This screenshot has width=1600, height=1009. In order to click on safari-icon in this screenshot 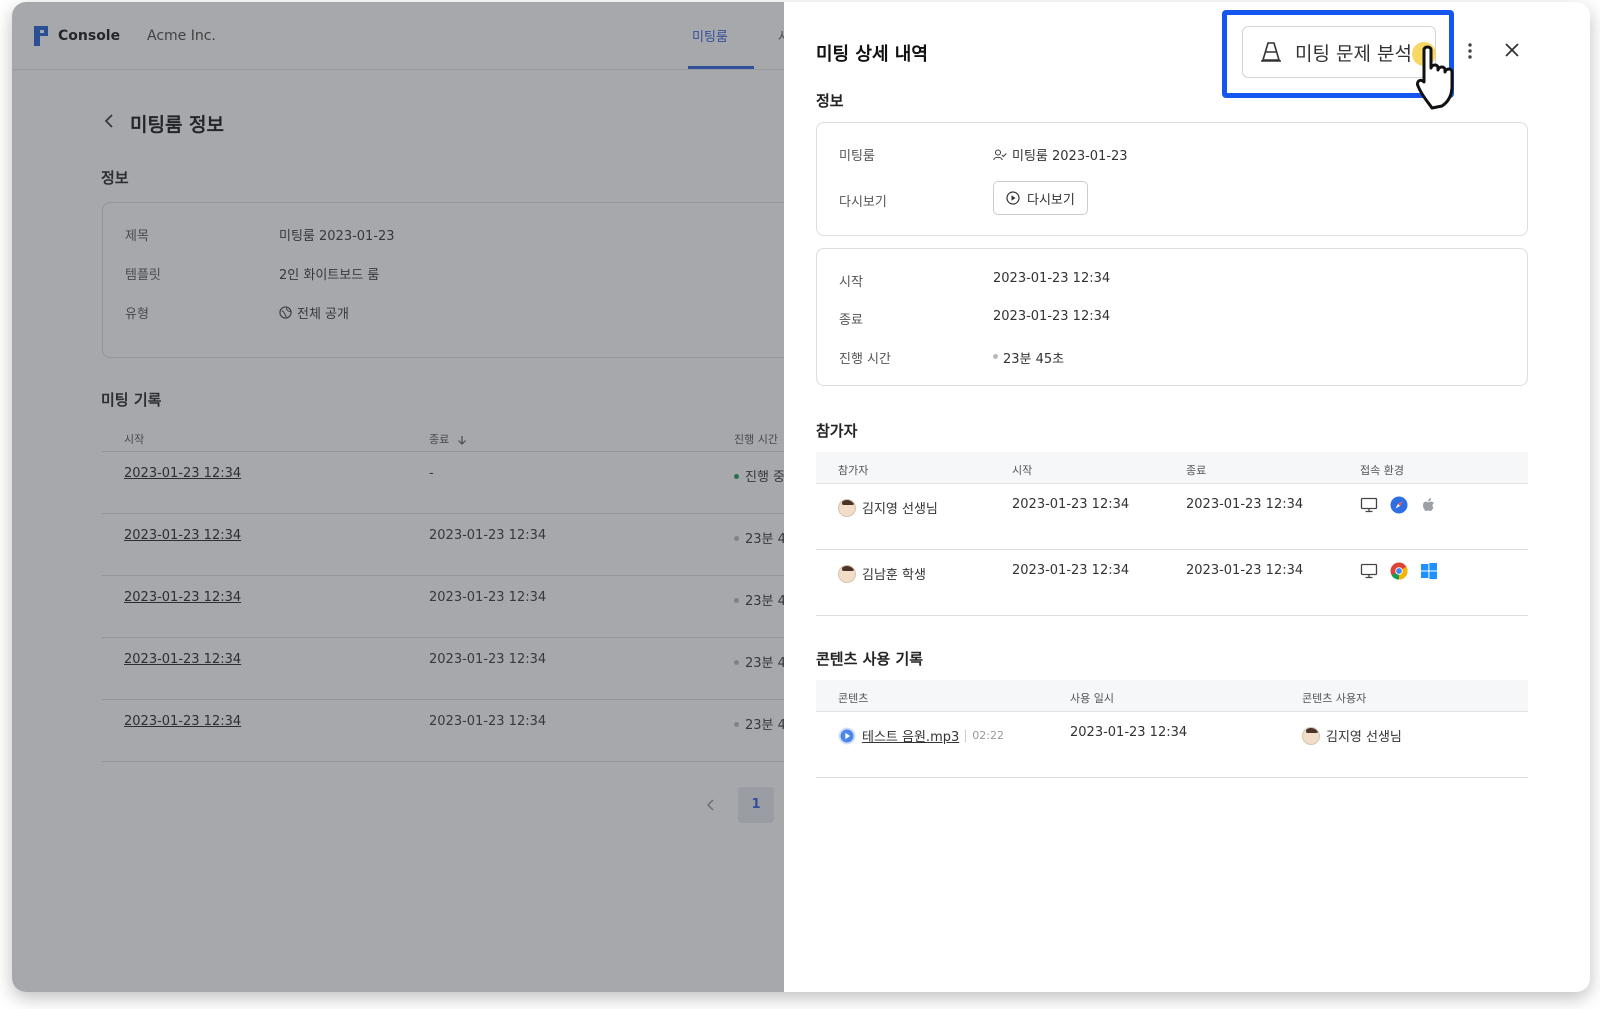, I will do `click(1399, 505)`.